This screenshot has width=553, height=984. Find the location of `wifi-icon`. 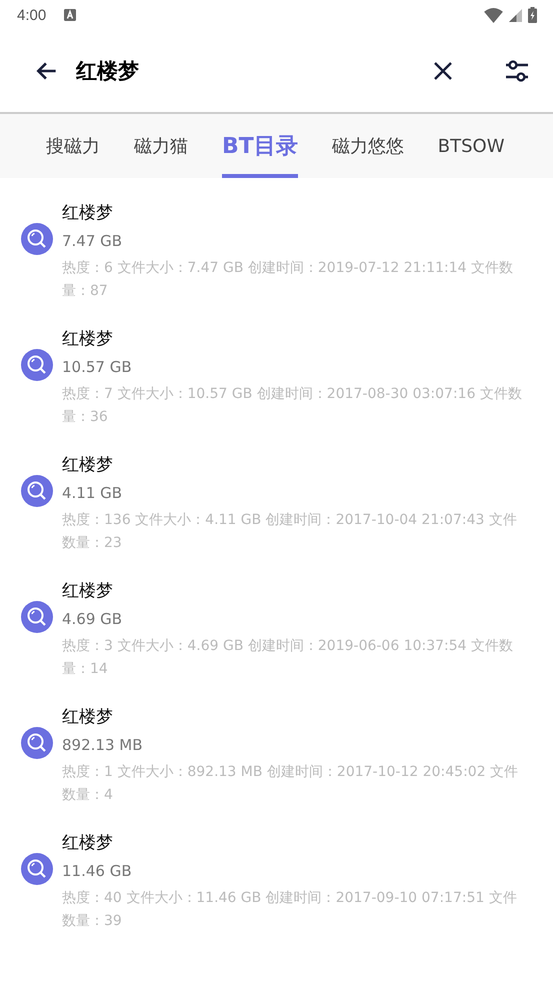

wifi-icon is located at coordinates (493, 15).